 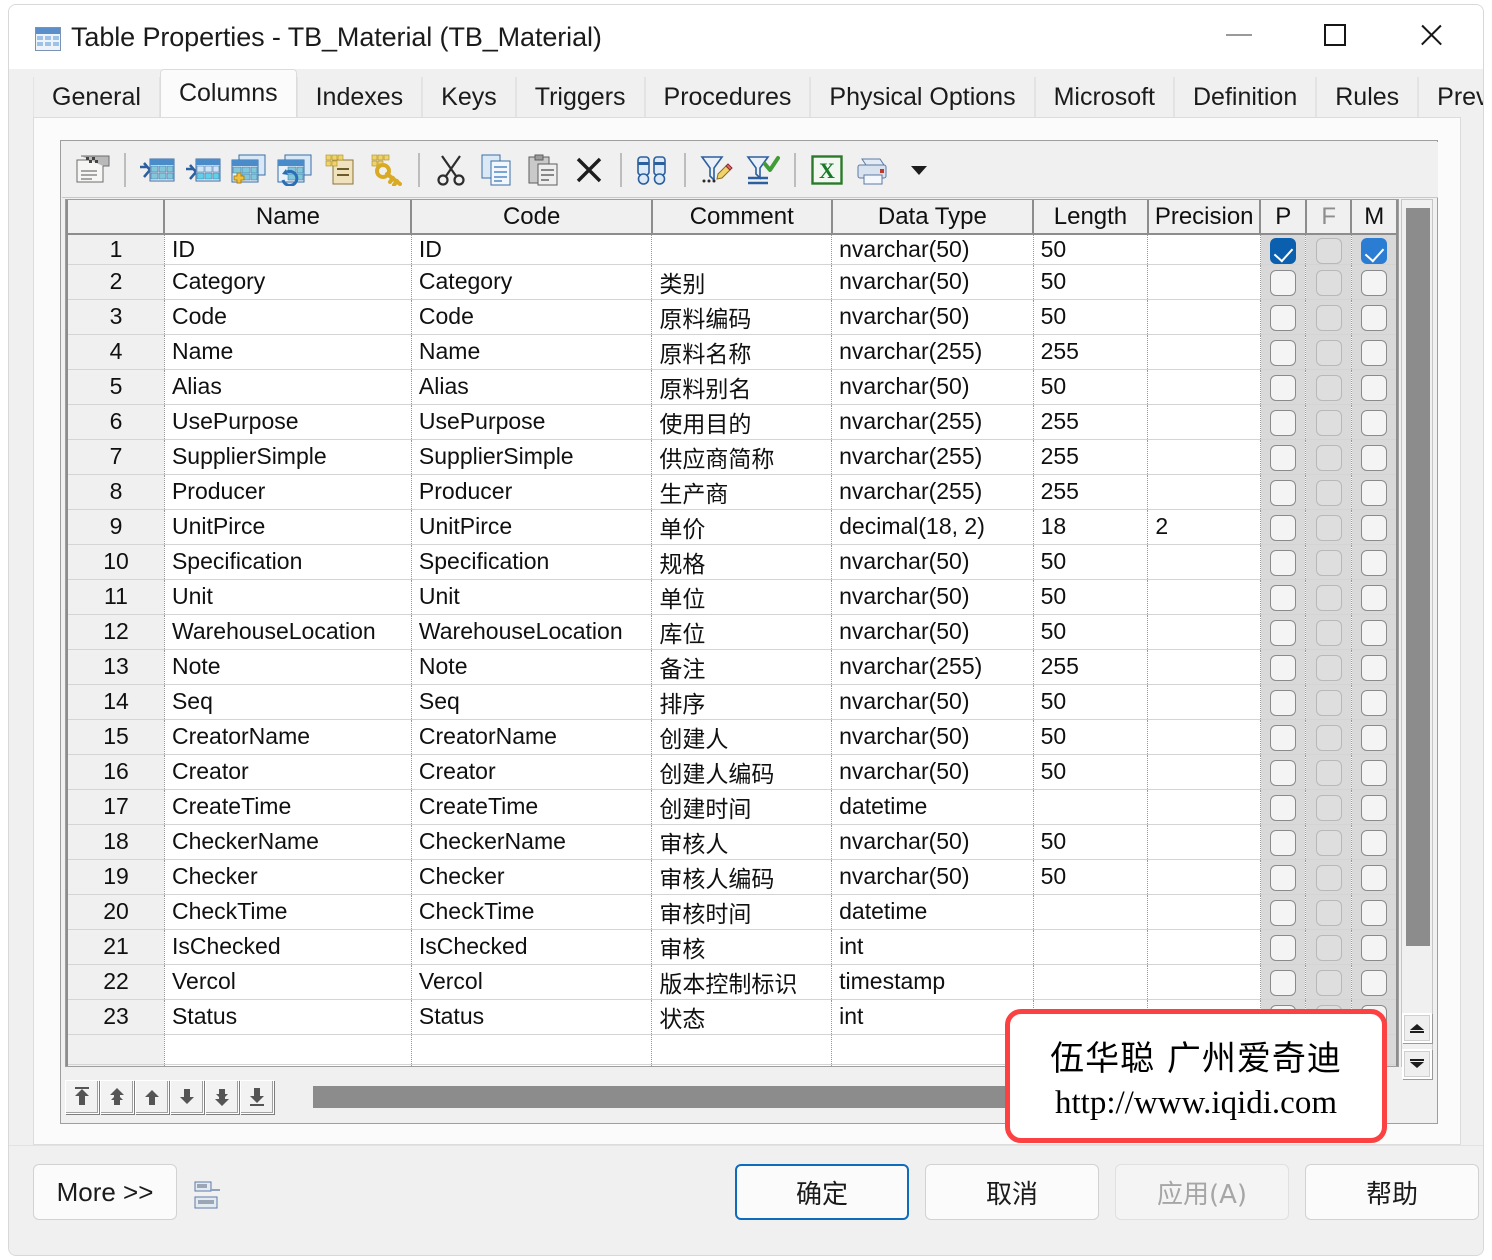 What do you see at coordinates (932, 947) in the screenshot?
I see `cell-type: int` at bounding box center [932, 947].